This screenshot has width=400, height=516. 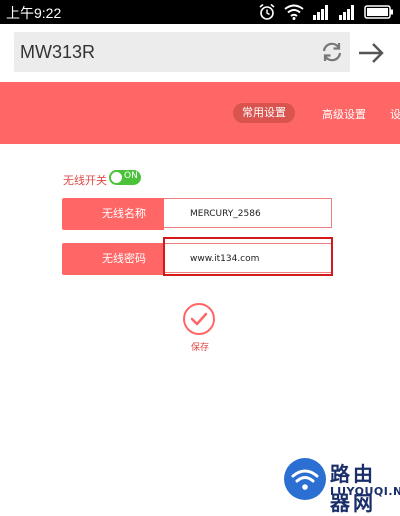 I want to click on save-label: 保存, so click(x=200, y=348).